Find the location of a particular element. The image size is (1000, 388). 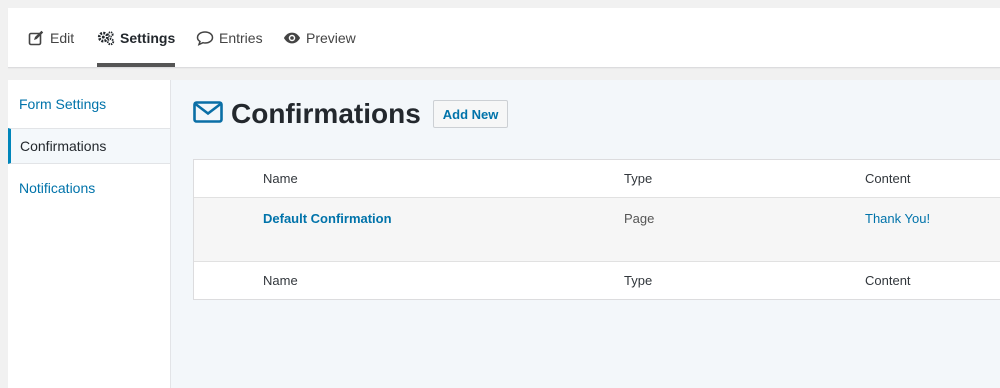

tab-entries: Entries is located at coordinates (229, 37).